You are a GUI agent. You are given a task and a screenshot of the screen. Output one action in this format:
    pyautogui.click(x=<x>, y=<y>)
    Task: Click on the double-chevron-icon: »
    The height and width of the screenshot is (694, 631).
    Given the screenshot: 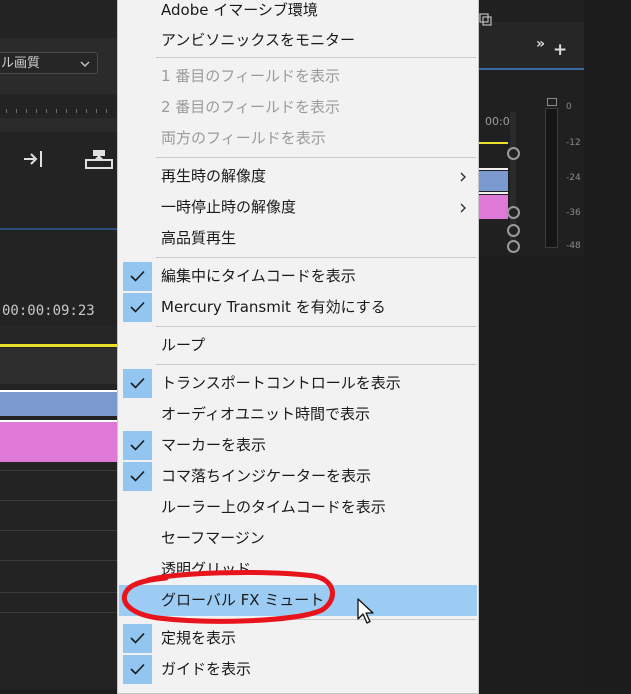 What is the action you would take?
    pyautogui.click(x=540, y=44)
    